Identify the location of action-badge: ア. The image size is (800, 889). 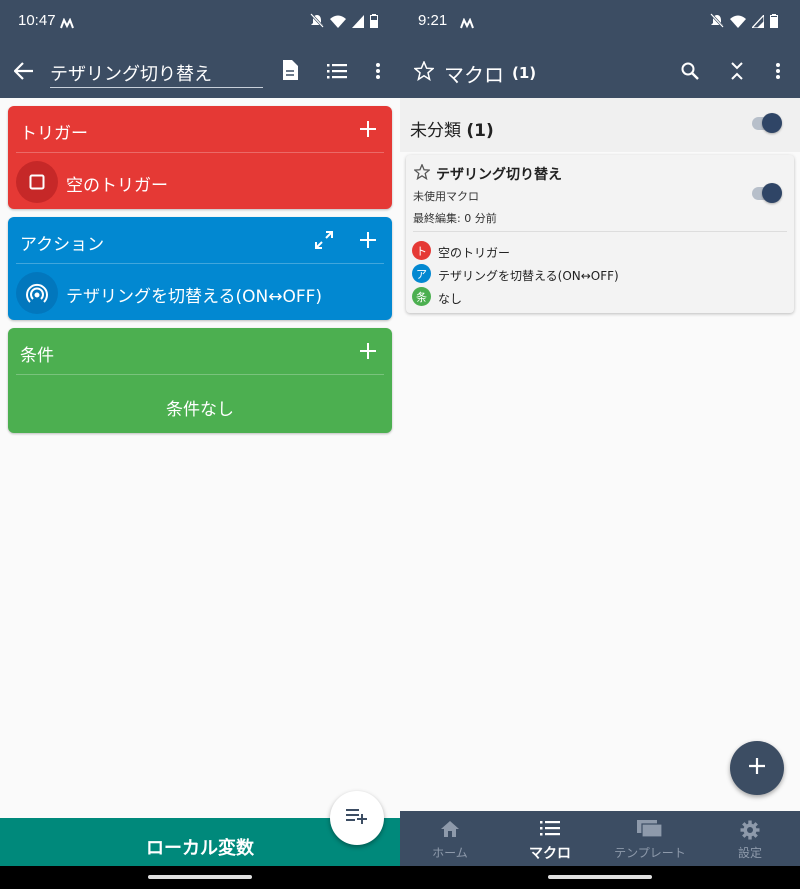
(421, 273).